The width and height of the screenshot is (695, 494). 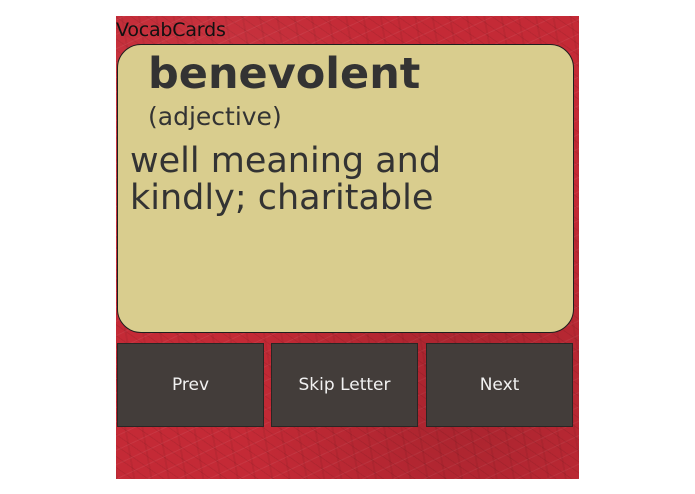 What do you see at coordinates (190, 385) in the screenshot?
I see `prev-button: Prev` at bounding box center [190, 385].